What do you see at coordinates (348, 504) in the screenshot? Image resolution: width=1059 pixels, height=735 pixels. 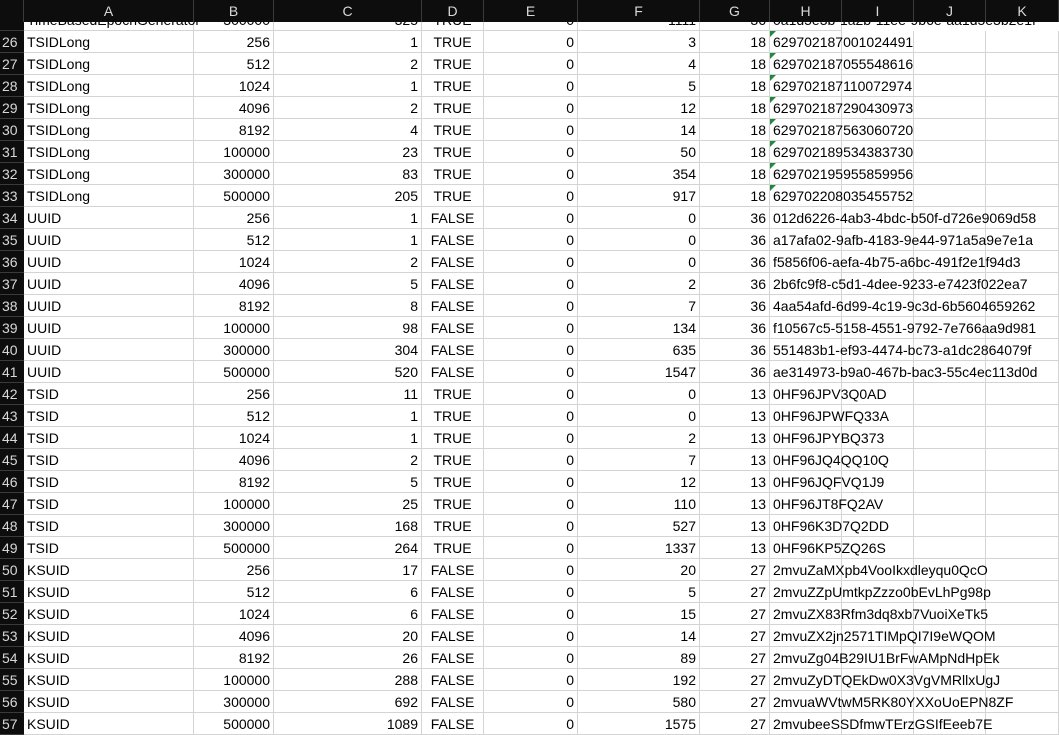 I see `cell-c: 25` at bounding box center [348, 504].